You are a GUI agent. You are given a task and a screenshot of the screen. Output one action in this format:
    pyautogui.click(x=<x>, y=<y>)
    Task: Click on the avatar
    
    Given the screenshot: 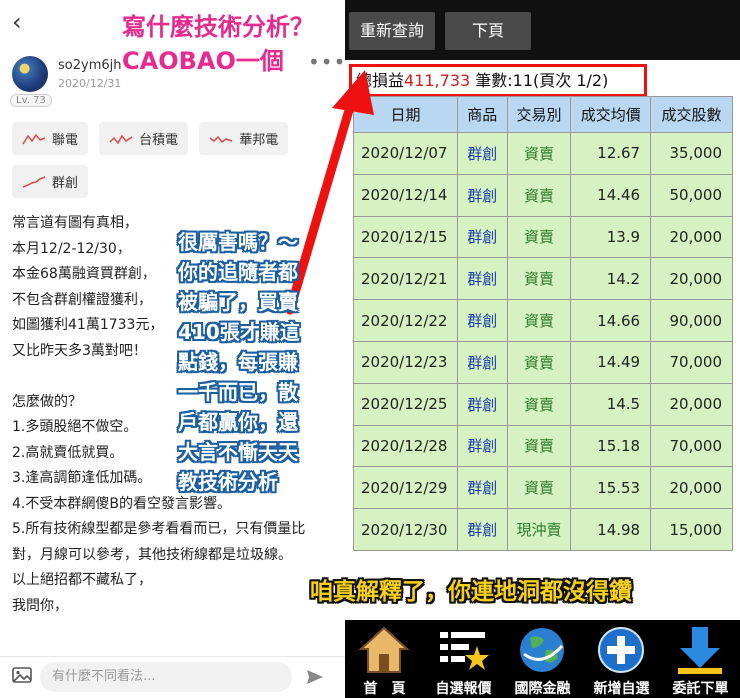 What is the action you would take?
    pyautogui.click(x=30, y=74)
    